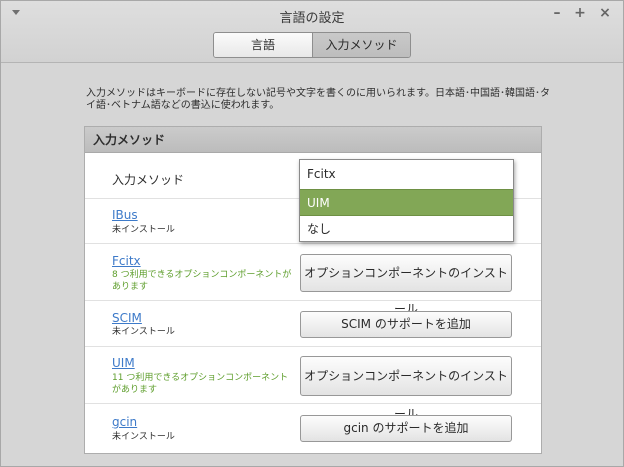 The width and height of the screenshot is (624, 467). What do you see at coordinates (406, 428) in the screenshot?
I see `gcin-add-support-button: gcin のサポートを追加` at bounding box center [406, 428].